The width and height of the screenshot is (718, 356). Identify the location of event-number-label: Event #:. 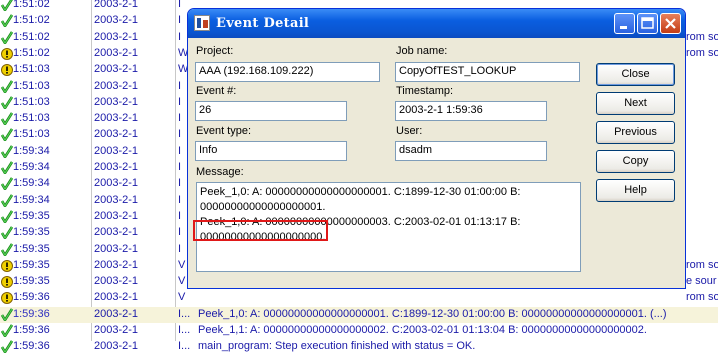
(216, 91).